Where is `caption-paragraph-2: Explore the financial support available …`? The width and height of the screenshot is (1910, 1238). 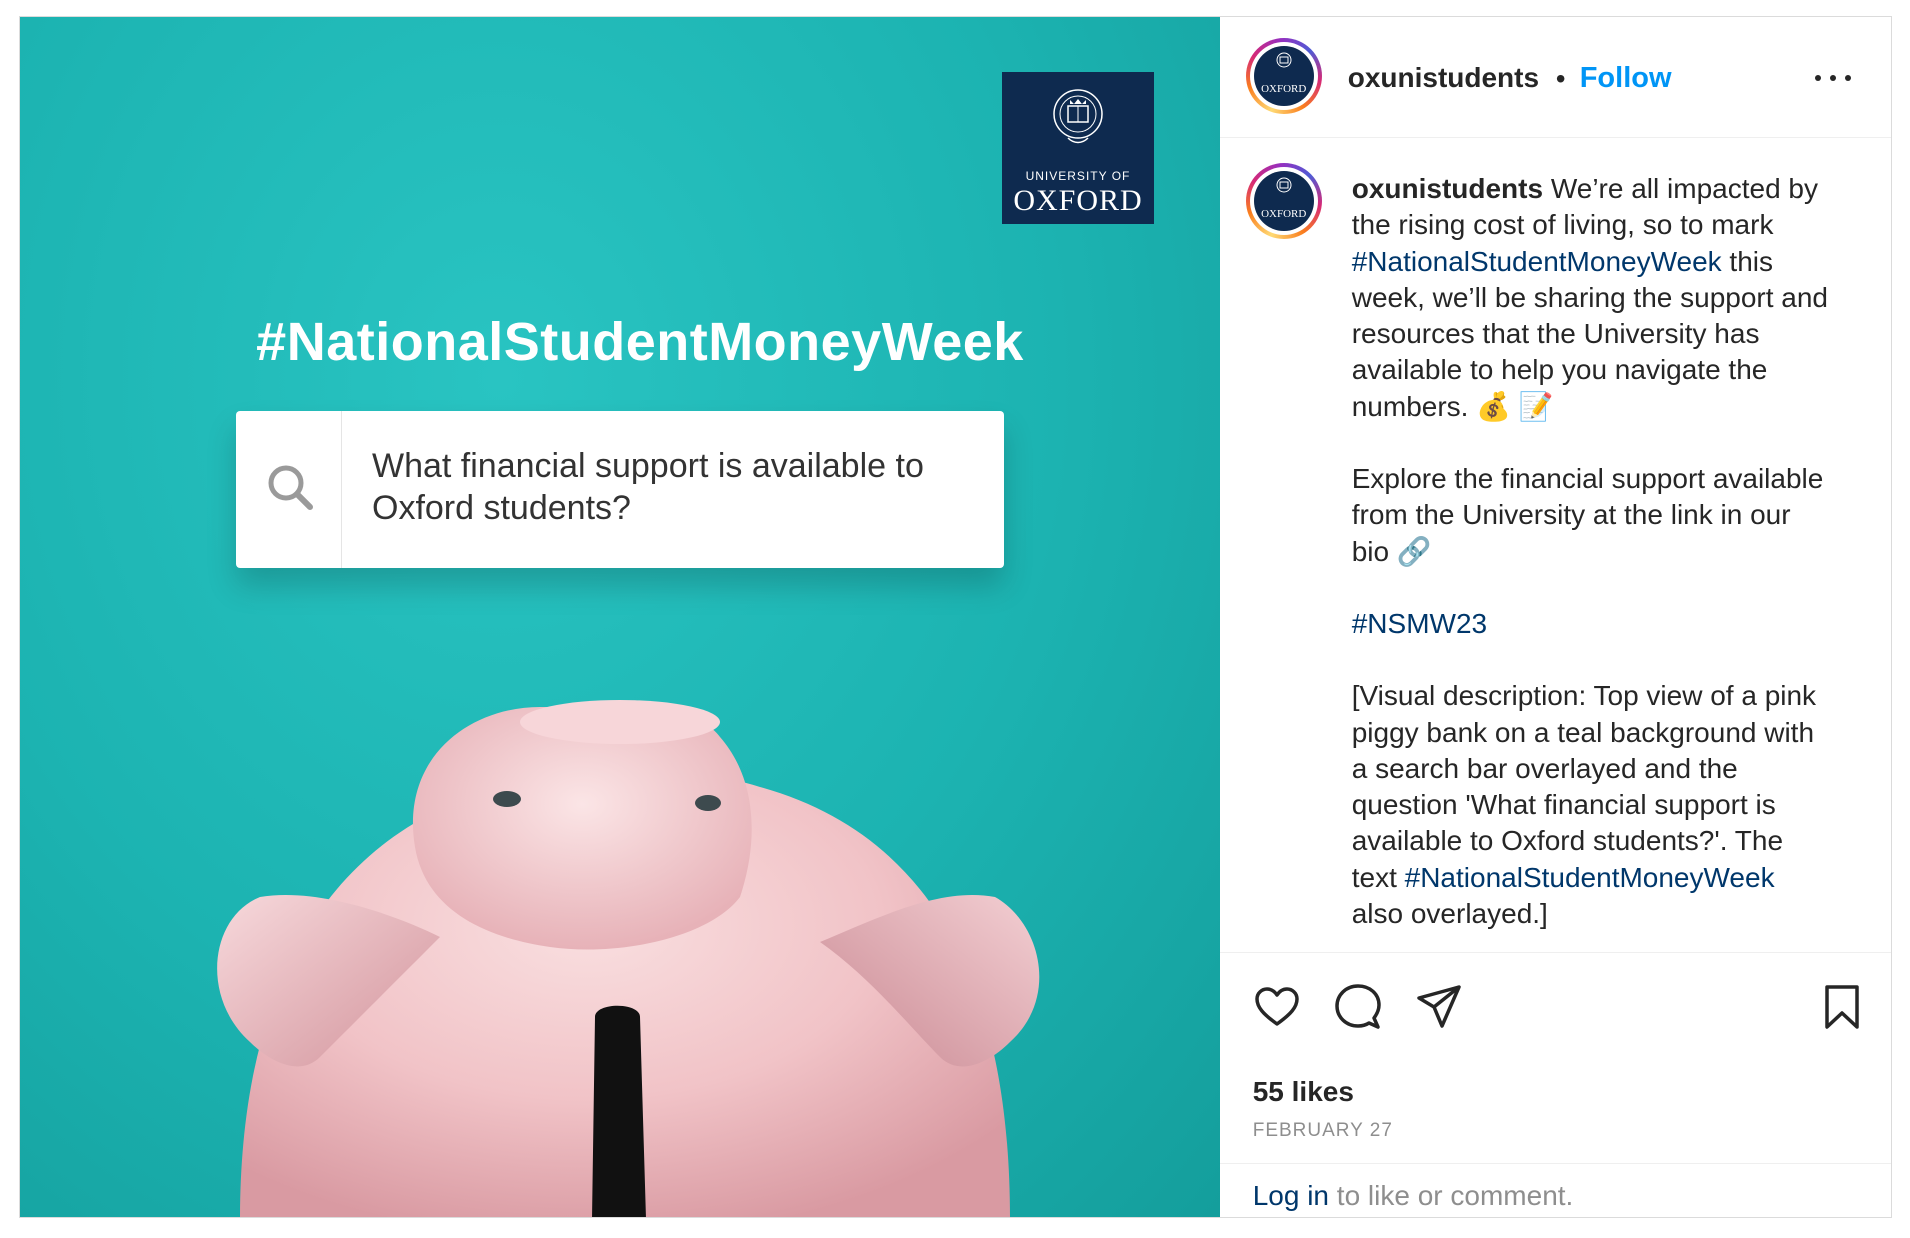 caption-paragraph-2: Explore the financial support available … is located at coordinates (1587, 515).